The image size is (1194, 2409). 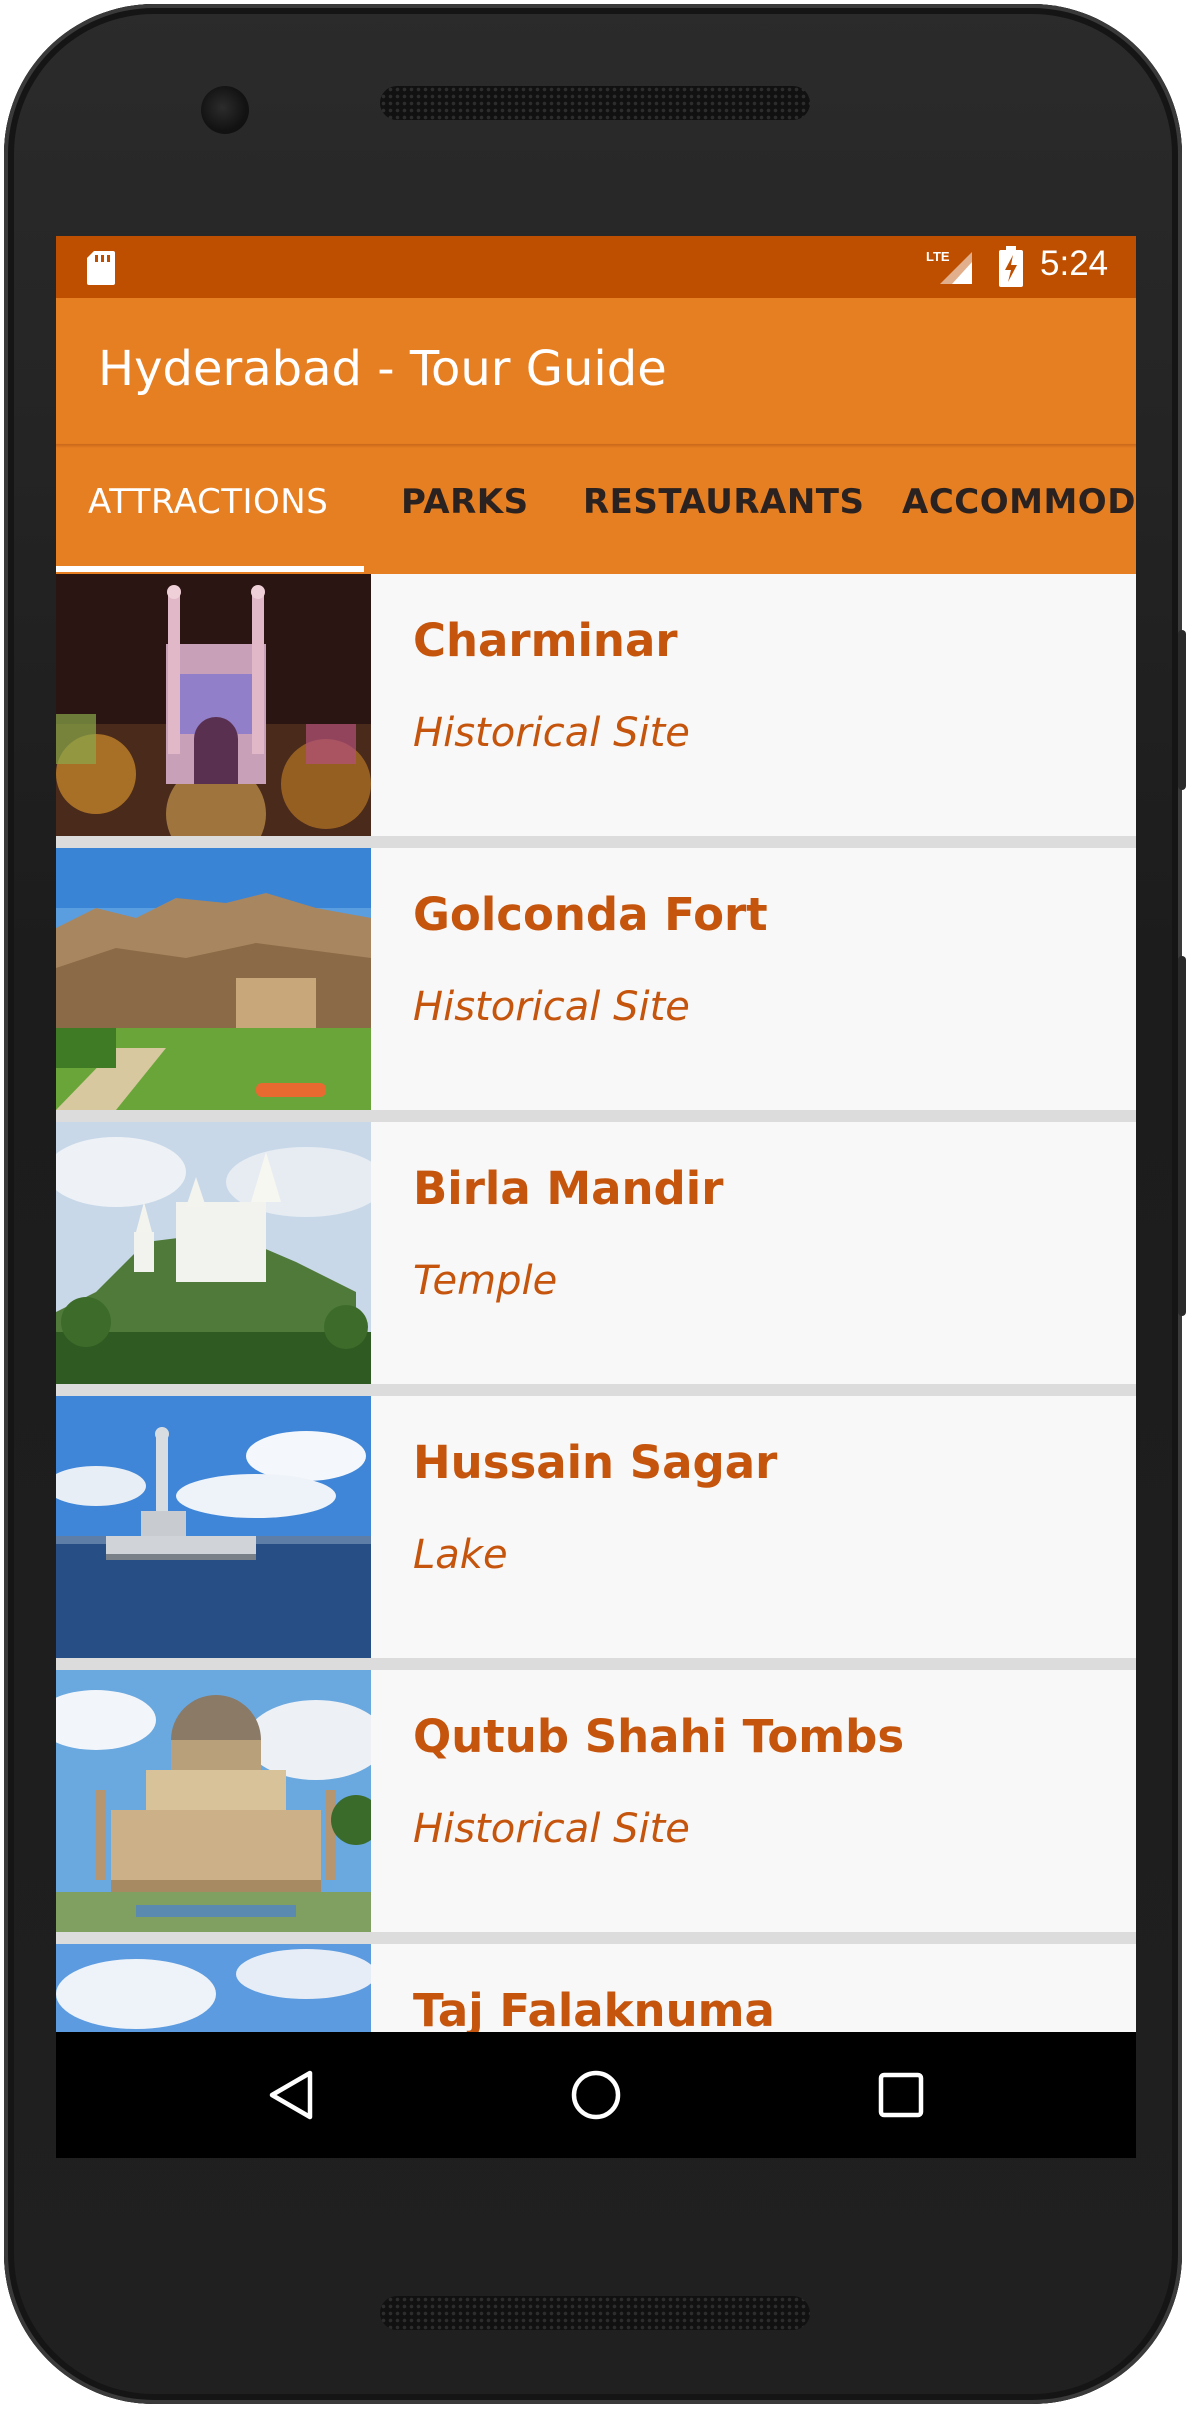 I want to click on tab-accommodation: ACCOMMODA, so click(x=1019, y=502).